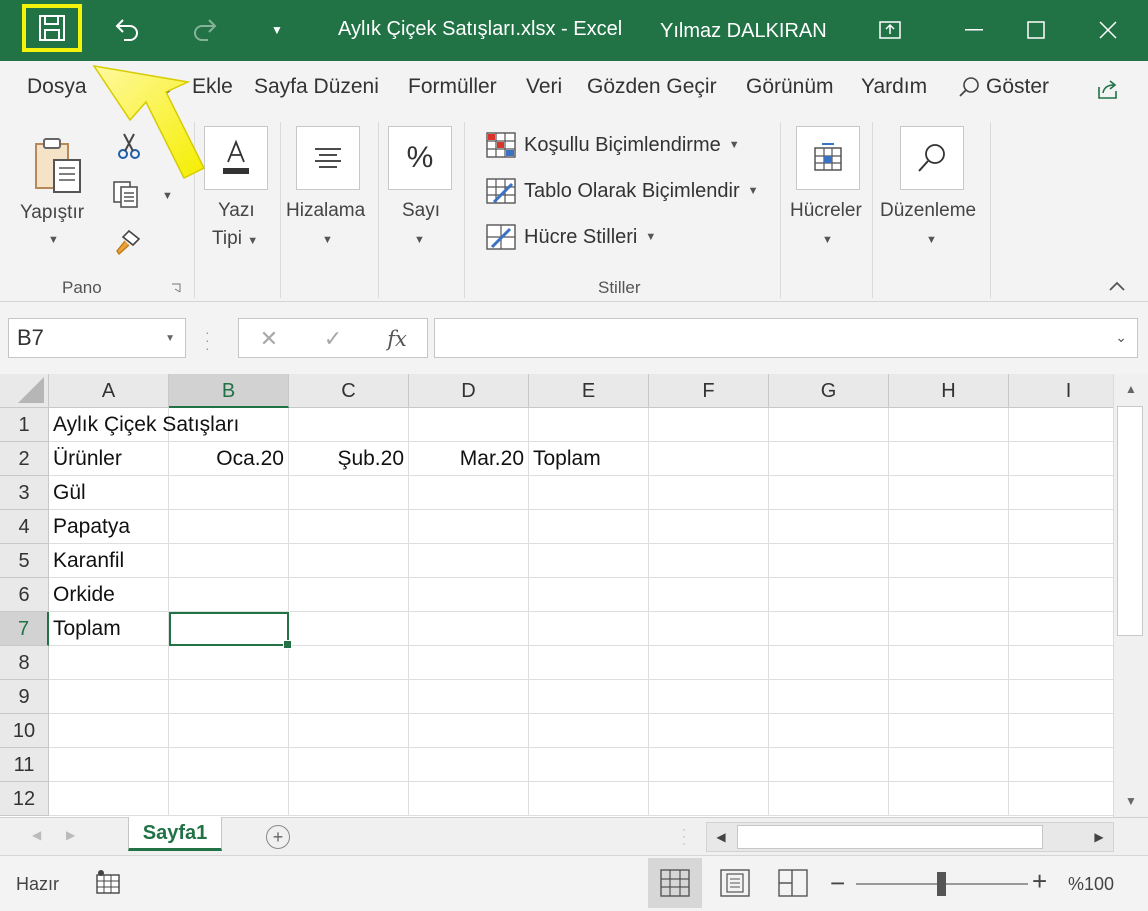 The height and width of the screenshot is (911, 1148). What do you see at coordinates (709, 731) in the screenshot?
I see `cell-f10` at bounding box center [709, 731].